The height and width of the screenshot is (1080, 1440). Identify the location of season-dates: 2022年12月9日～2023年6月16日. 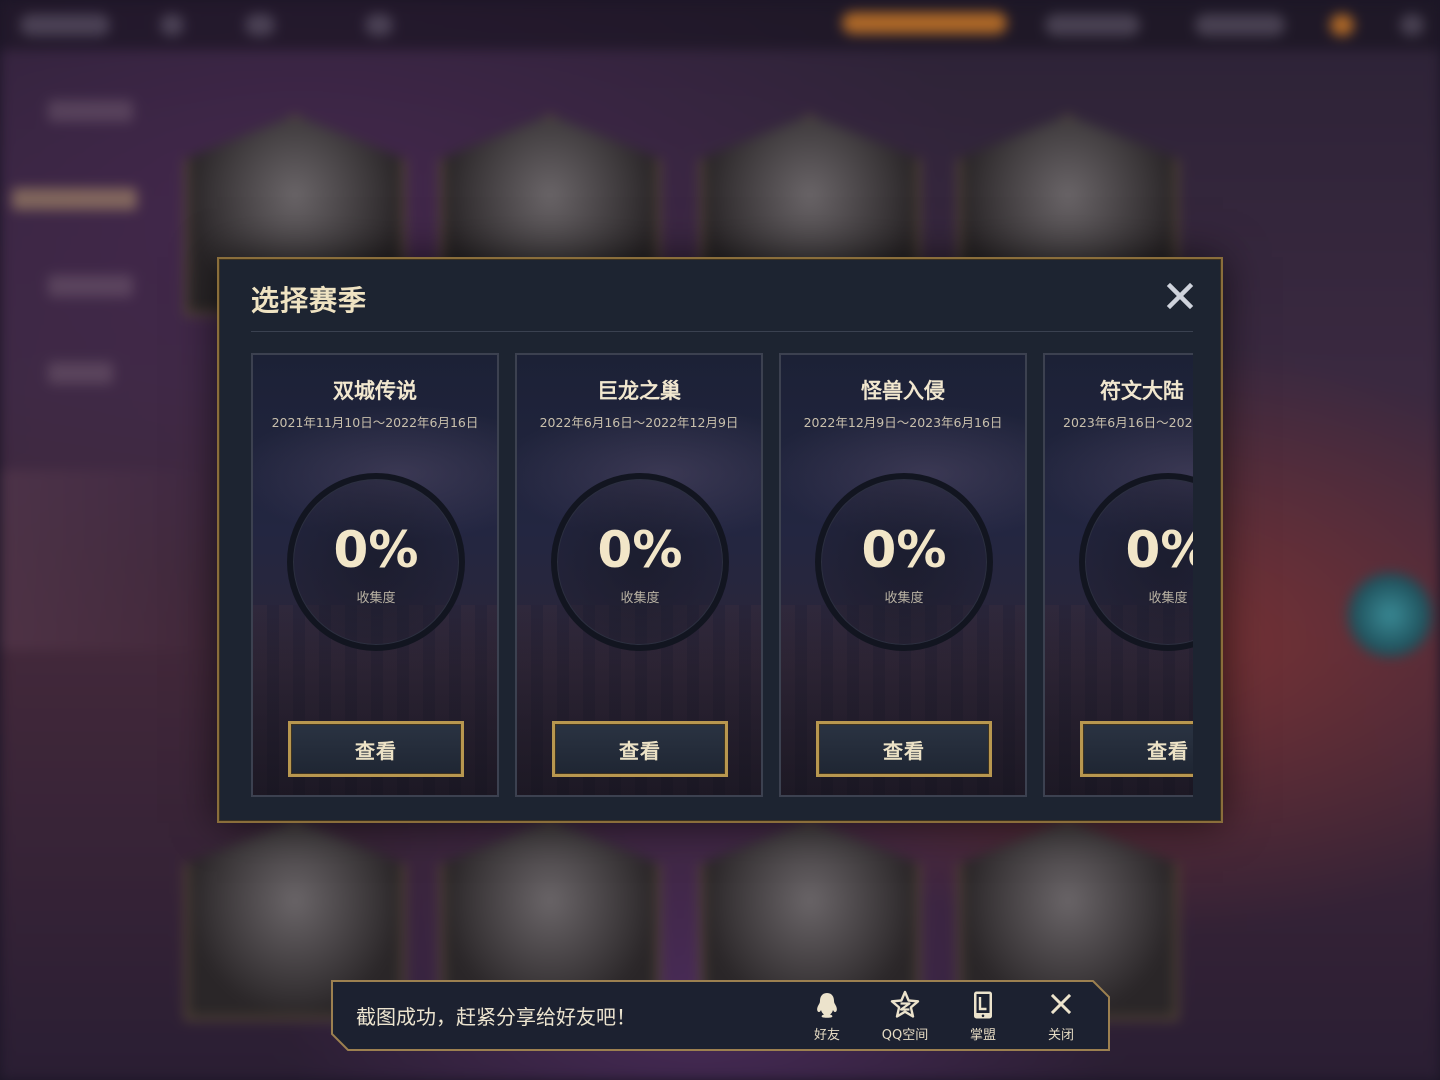
(903, 422).